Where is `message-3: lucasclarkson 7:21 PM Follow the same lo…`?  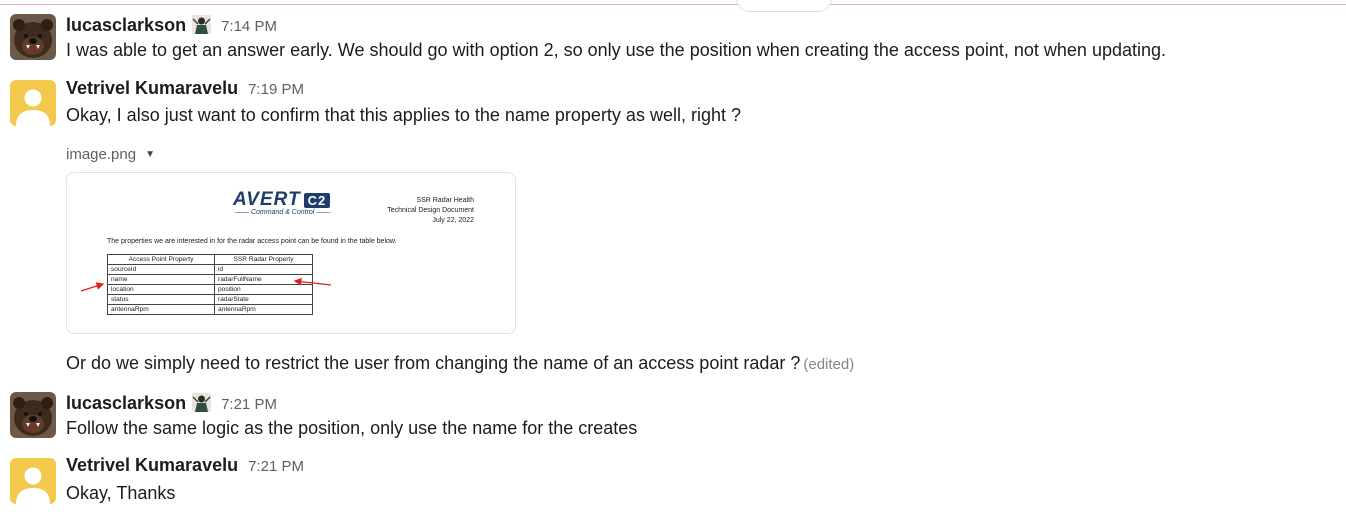
message-3: lucasclarkson 7:21 PM Follow the same lo… is located at coordinates (673, 413).